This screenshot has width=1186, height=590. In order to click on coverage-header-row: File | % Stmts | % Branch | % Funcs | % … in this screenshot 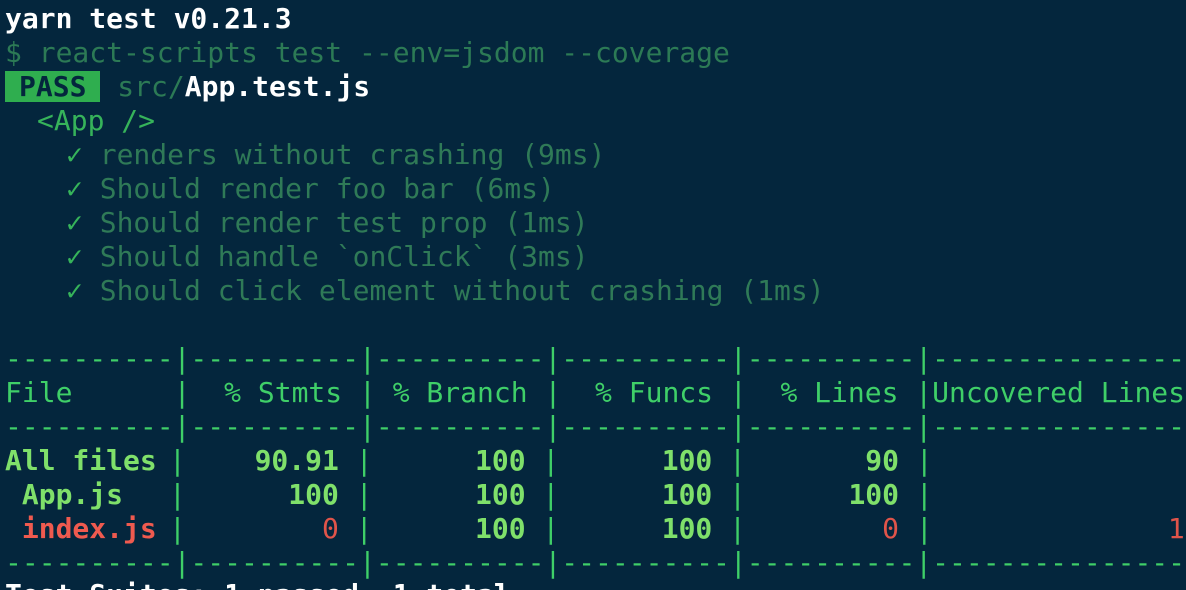, I will do `click(595, 392)`.